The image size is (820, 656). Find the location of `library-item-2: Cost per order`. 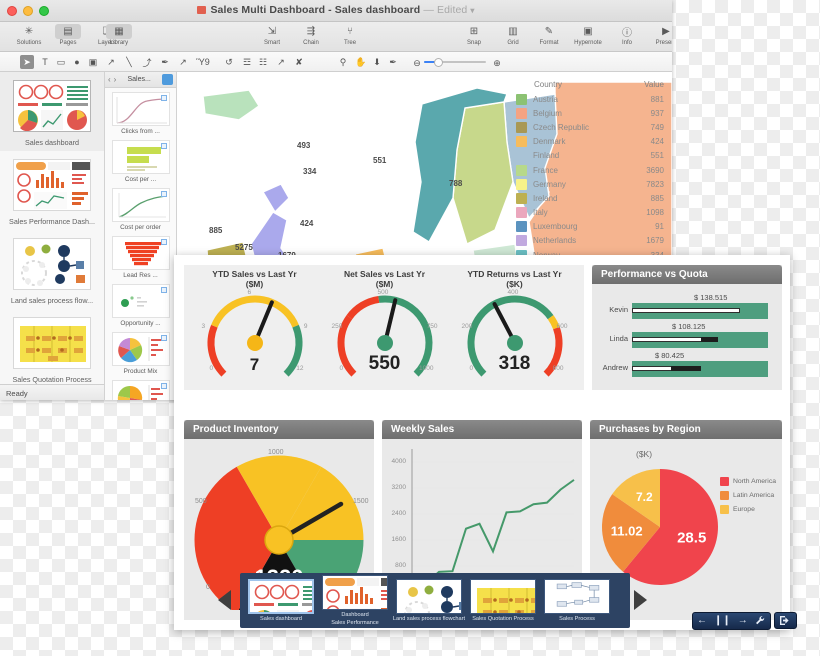

library-item-2: Cost per order is located at coordinates (140, 210).